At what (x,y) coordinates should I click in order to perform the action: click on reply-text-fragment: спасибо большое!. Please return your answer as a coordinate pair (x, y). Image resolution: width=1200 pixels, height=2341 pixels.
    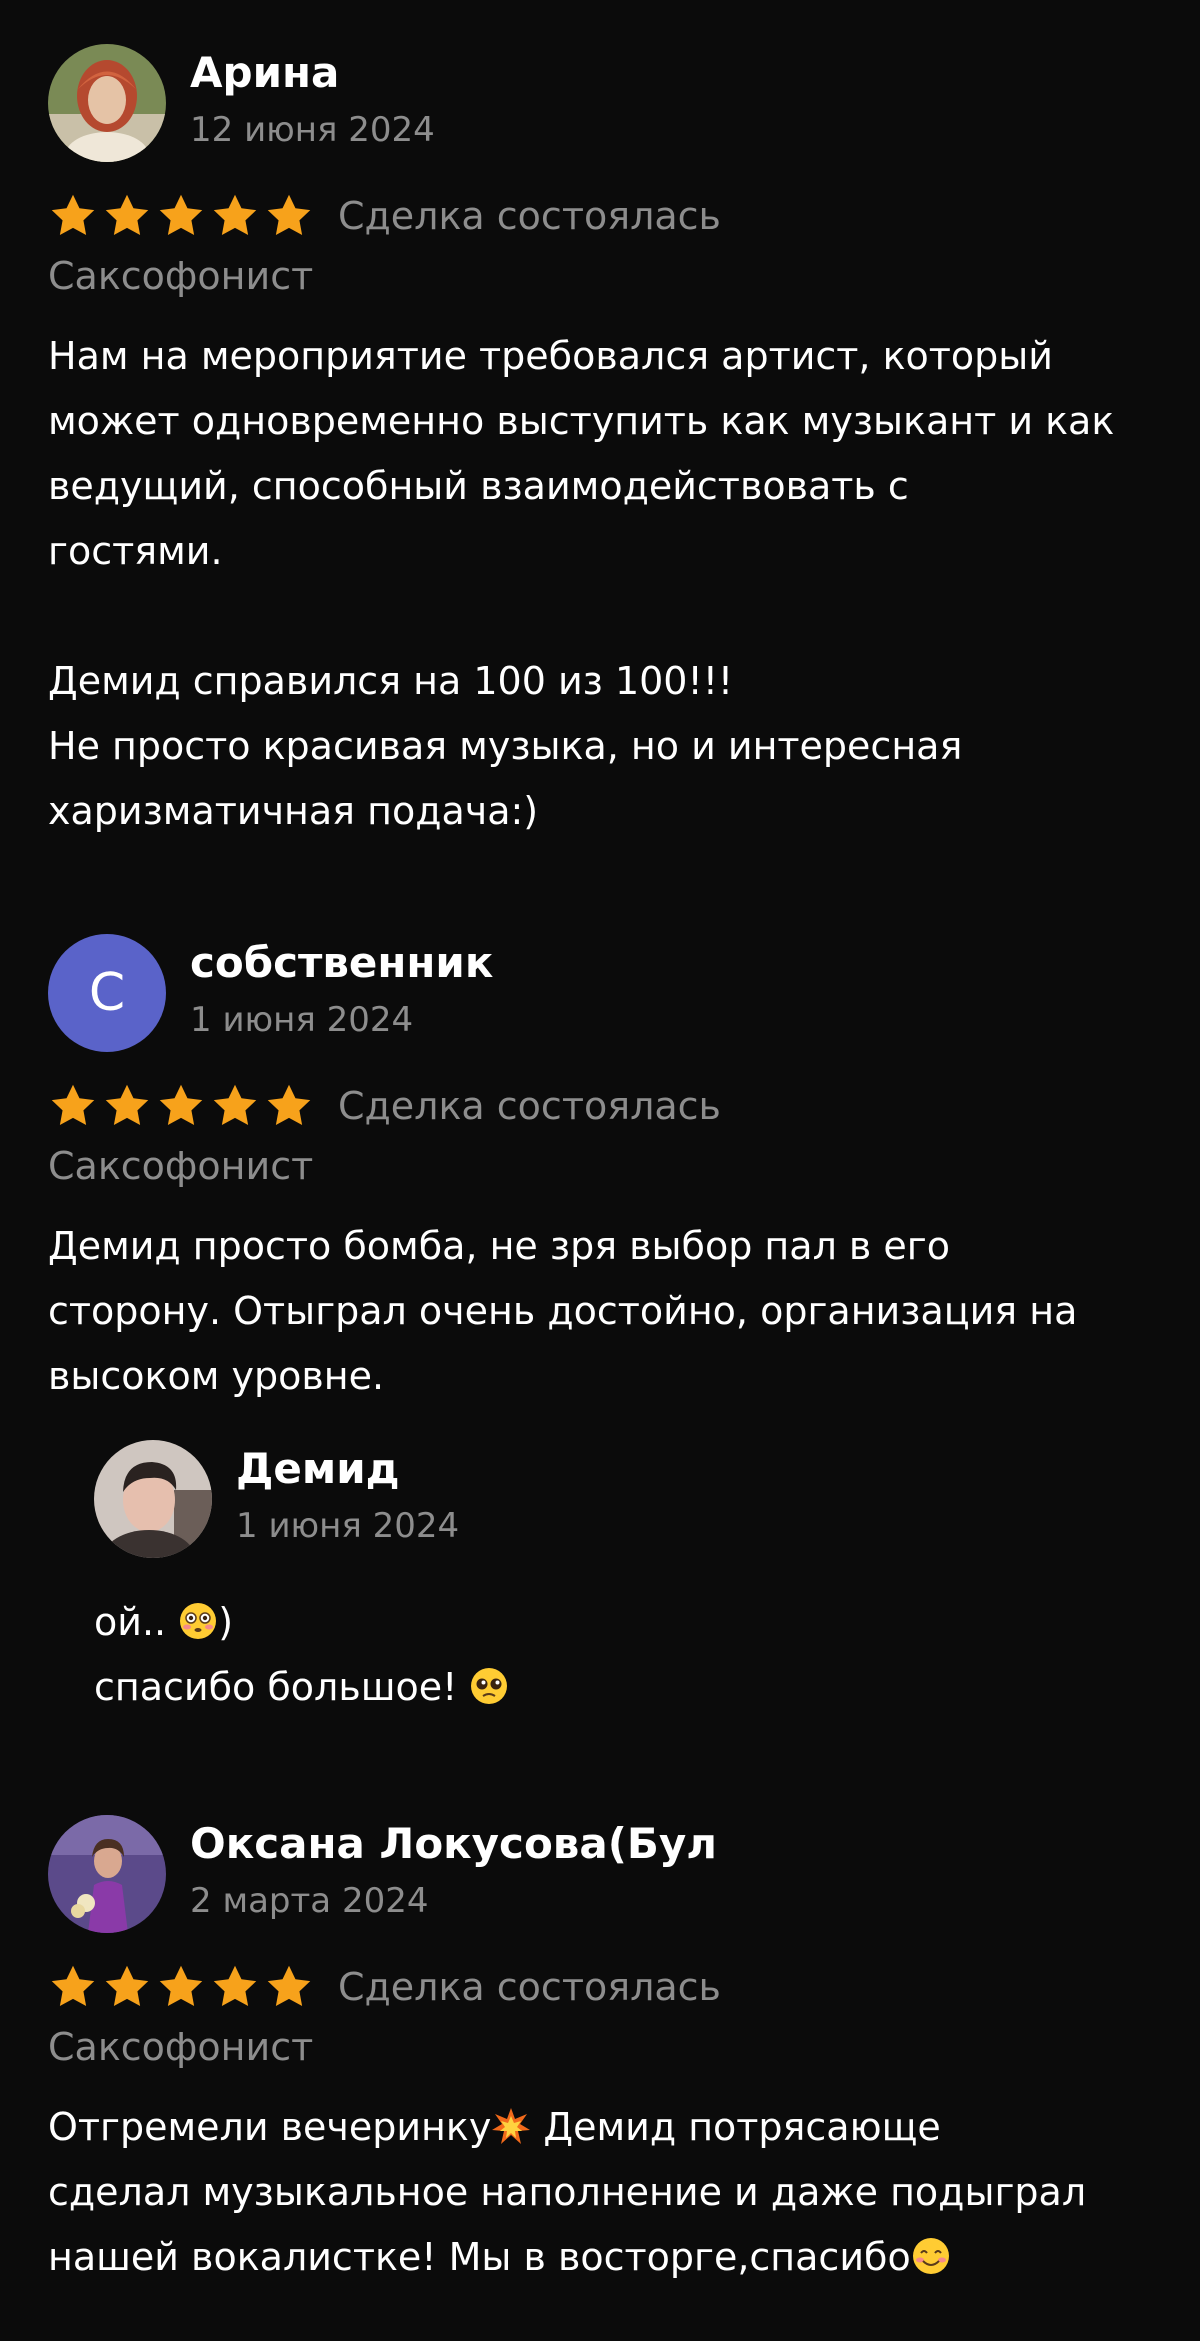
    Looking at the image, I should click on (276, 1687).